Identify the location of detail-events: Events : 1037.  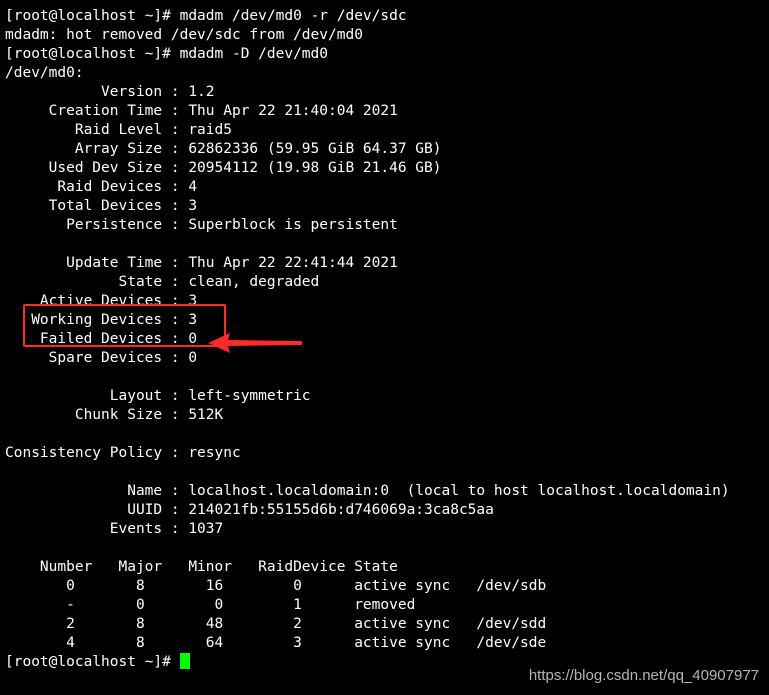
(114, 529).